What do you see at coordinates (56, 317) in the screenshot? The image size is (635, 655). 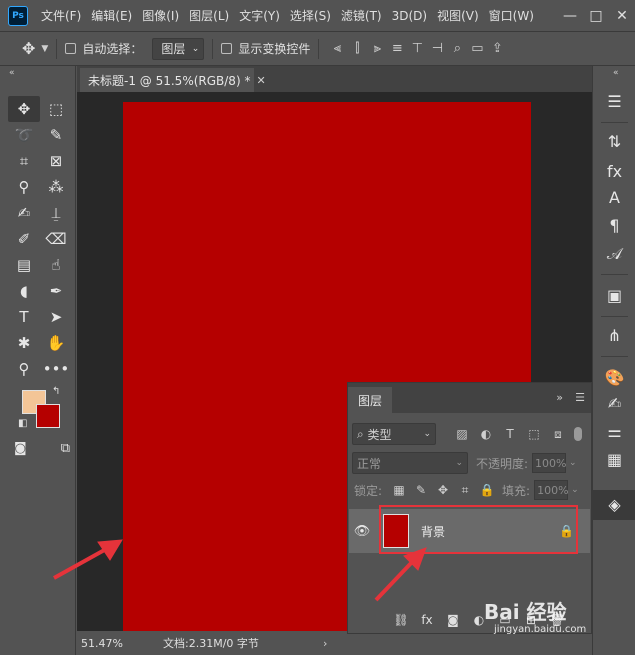 I see `path-select-tool-icon: ➤` at bounding box center [56, 317].